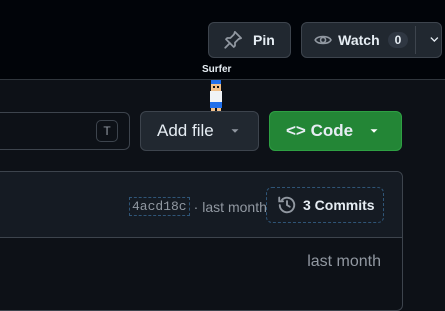  What do you see at coordinates (107, 131) in the screenshot?
I see `keyboard-shortcut-hint: T` at bounding box center [107, 131].